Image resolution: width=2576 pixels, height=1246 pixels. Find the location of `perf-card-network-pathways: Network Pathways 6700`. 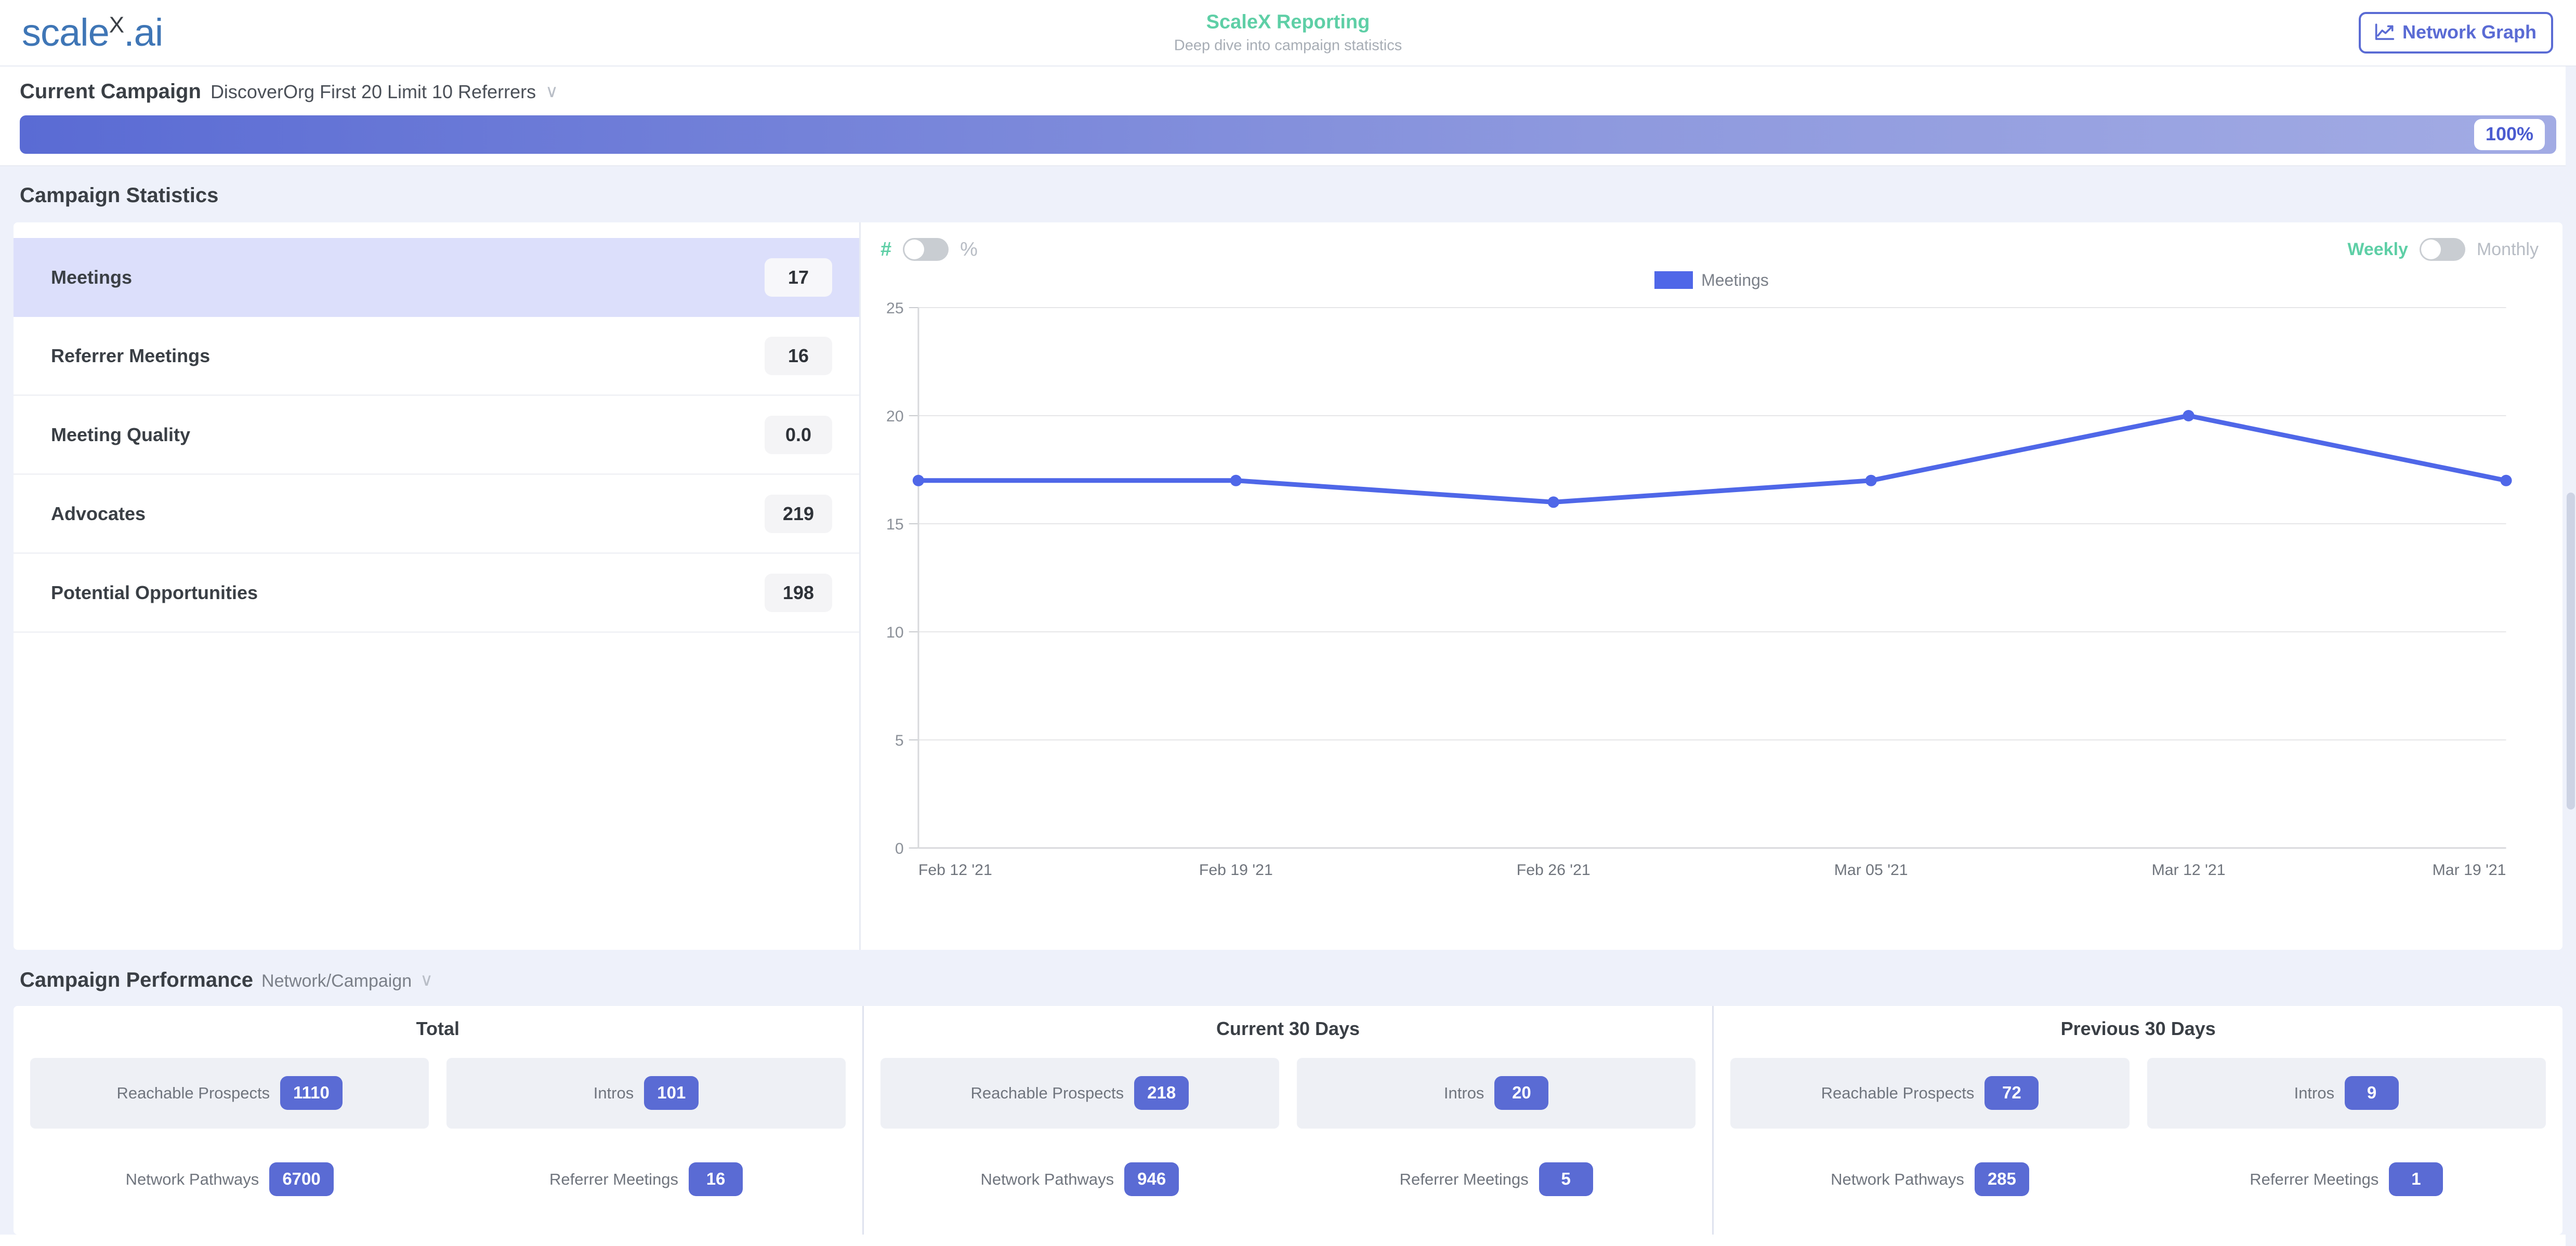

perf-card-network-pathways: Network Pathways 6700 is located at coordinates (229, 1179).